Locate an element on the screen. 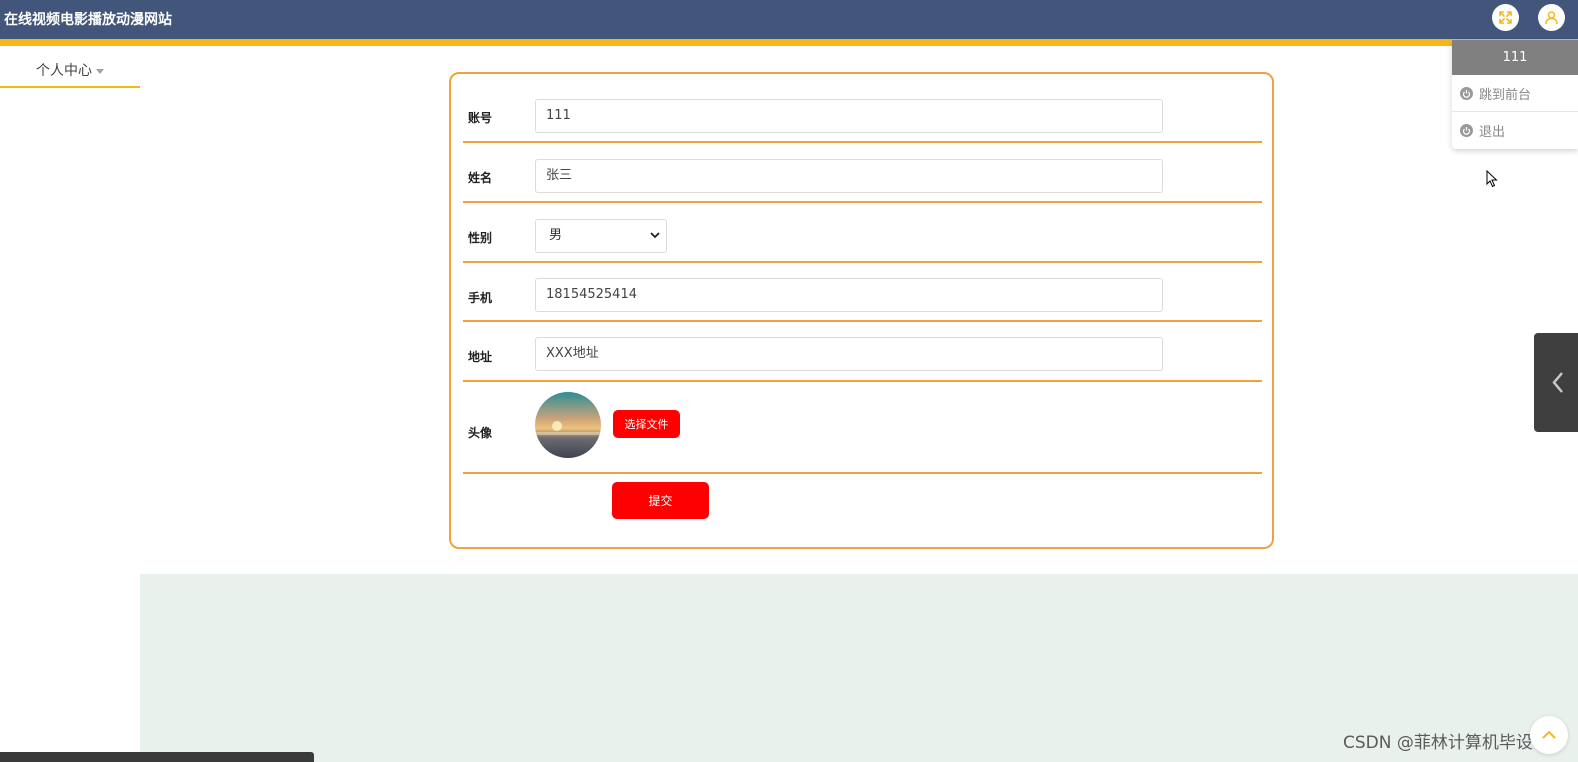 The image size is (1578, 762). sidebar-item-personal-center: 个人中心 is located at coordinates (70, 71).